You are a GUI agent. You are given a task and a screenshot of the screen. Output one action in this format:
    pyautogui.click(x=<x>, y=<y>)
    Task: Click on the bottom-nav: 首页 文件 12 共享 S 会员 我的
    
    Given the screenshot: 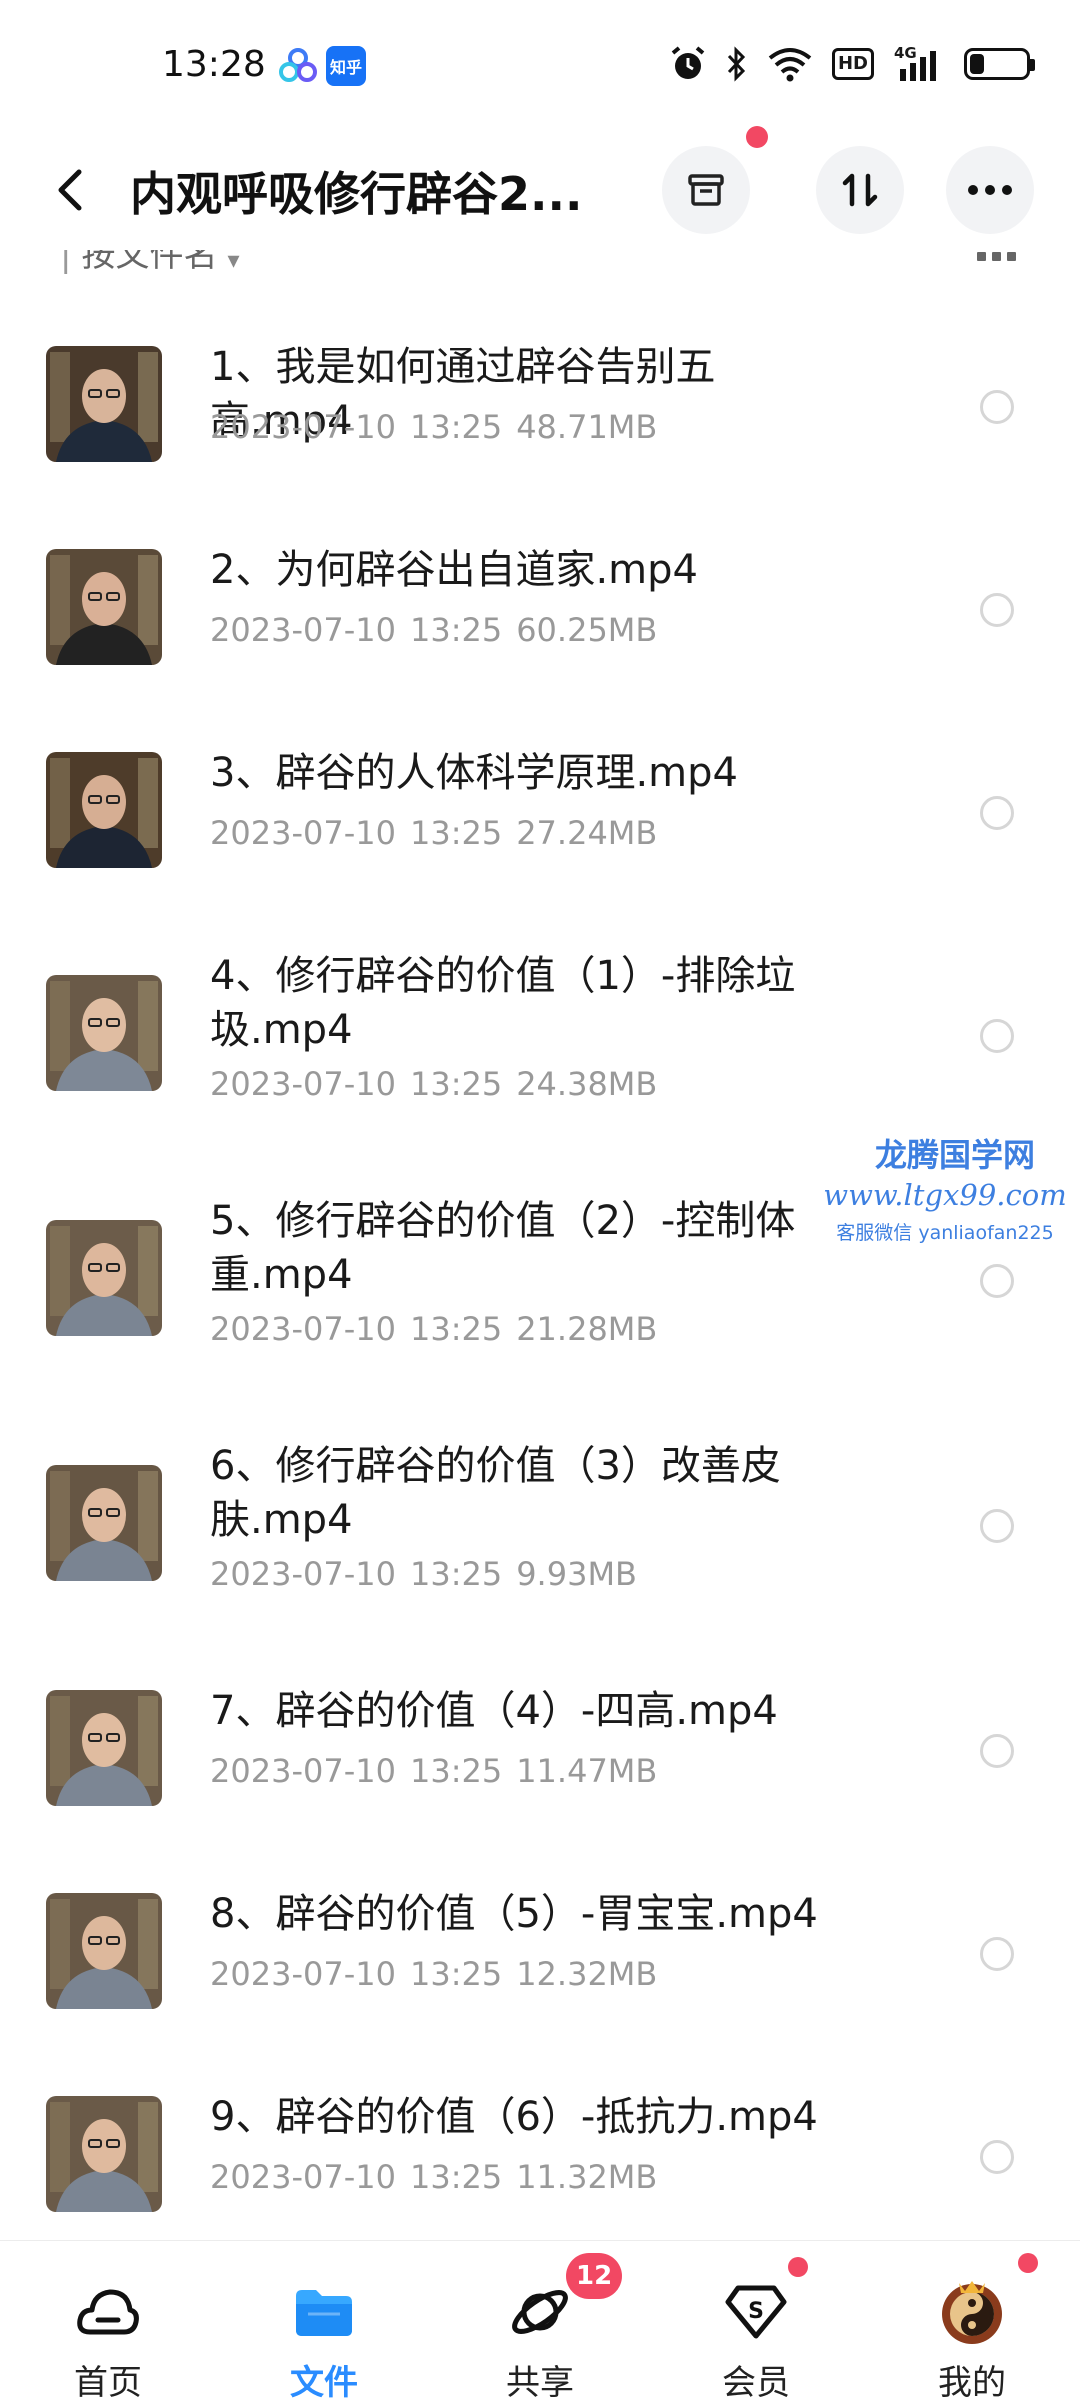 What is the action you would take?
    pyautogui.click(x=540, y=2320)
    